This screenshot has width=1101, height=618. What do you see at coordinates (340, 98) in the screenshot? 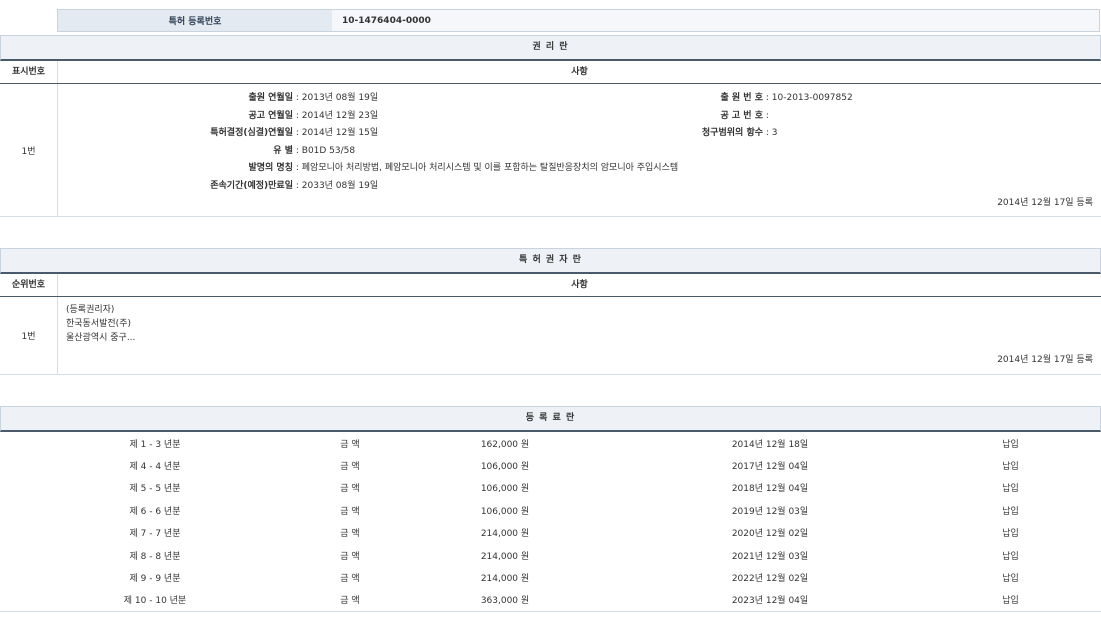
I see `field-value: 2013년 08월 19일` at bounding box center [340, 98].